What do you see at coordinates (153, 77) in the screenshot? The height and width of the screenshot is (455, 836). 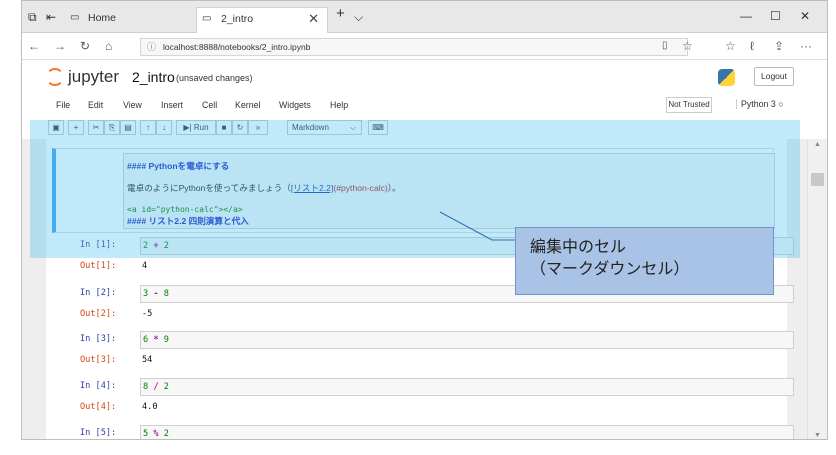 I see `notebook-name: 2_intro` at bounding box center [153, 77].